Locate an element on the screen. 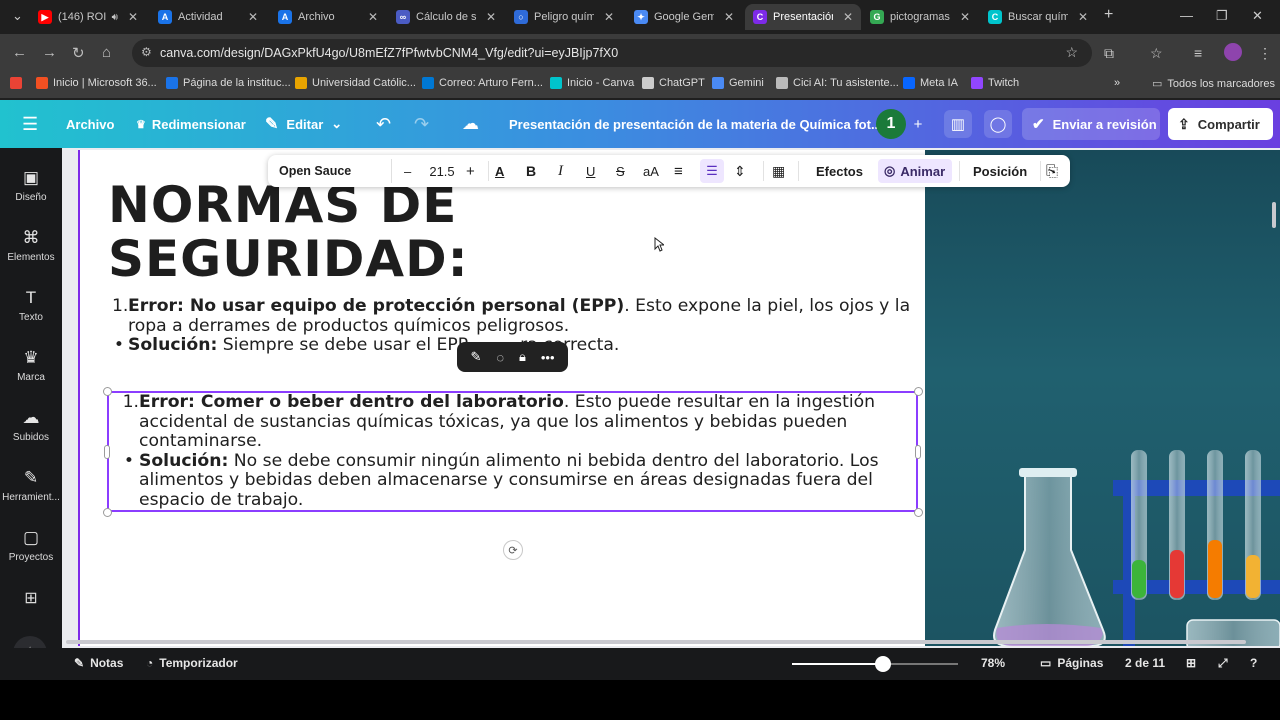  grid-view-icon: ⊞ is located at coordinates (1191, 663).